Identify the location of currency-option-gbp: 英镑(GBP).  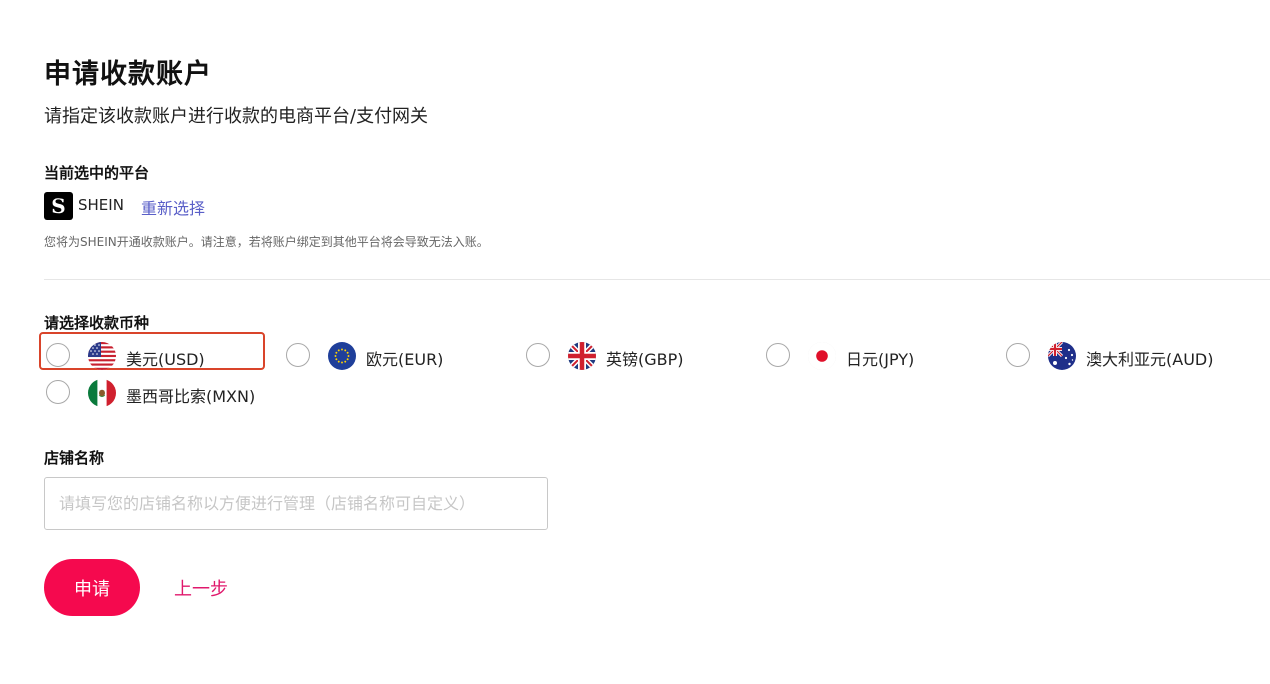
(626, 356).